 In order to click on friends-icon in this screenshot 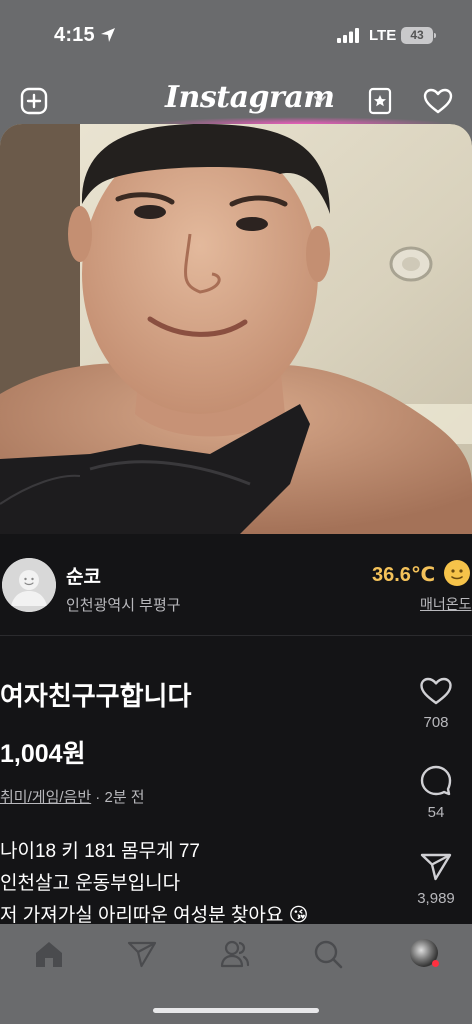, I will do `click(235, 954)`.